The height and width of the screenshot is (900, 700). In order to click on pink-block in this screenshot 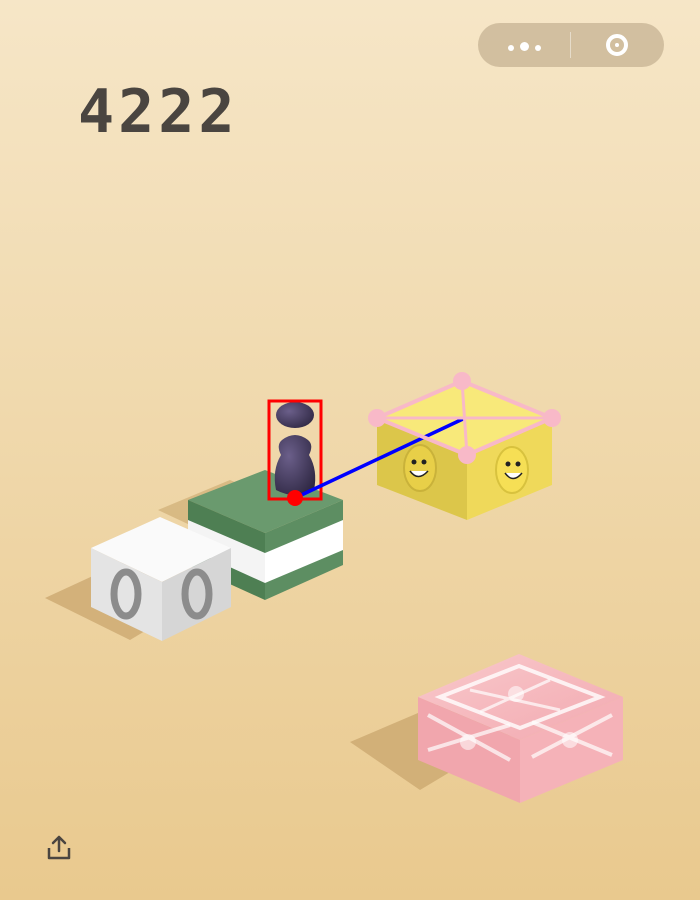, I will do `click(520, 728)`.